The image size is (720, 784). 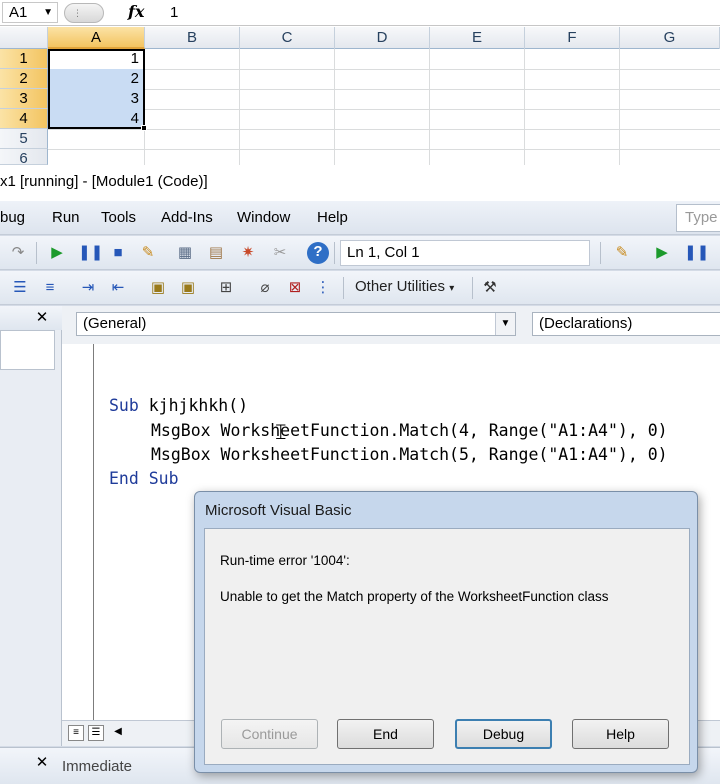 I want to click on formula-bar: A1 ▼ ⋮ fx 1, so click(x=360, y=13).